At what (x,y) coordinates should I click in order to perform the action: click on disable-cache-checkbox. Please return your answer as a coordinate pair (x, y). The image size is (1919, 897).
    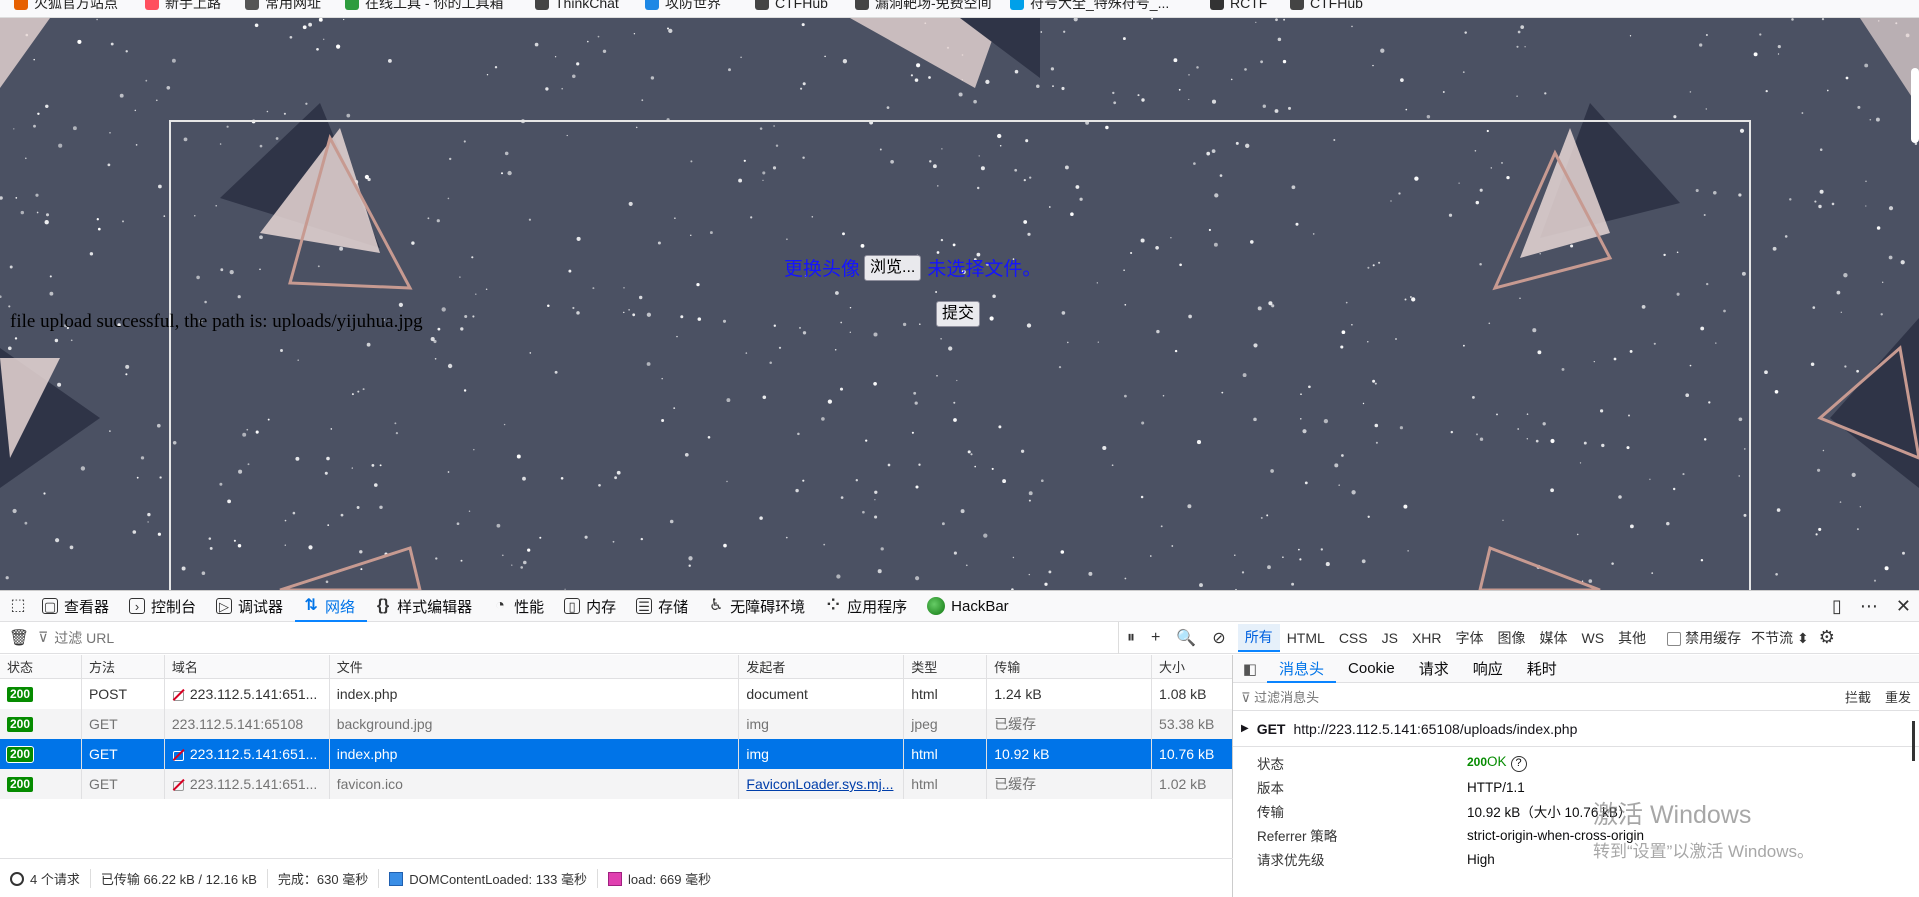
    Looking at the image, I should click on (1674, 638).